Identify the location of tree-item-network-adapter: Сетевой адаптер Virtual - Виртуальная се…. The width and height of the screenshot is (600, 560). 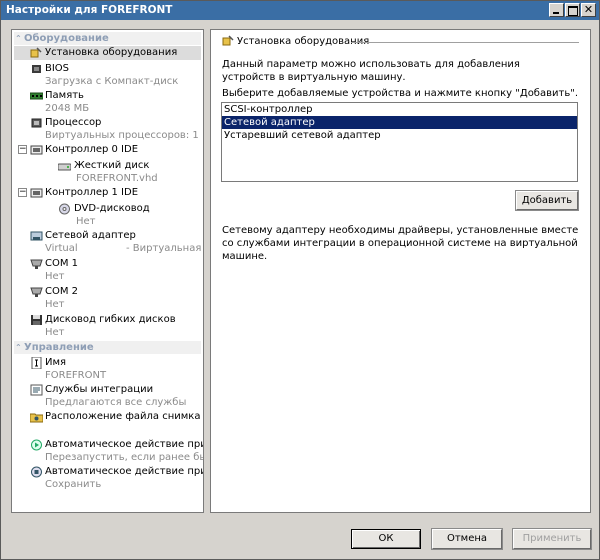
(108, 242).